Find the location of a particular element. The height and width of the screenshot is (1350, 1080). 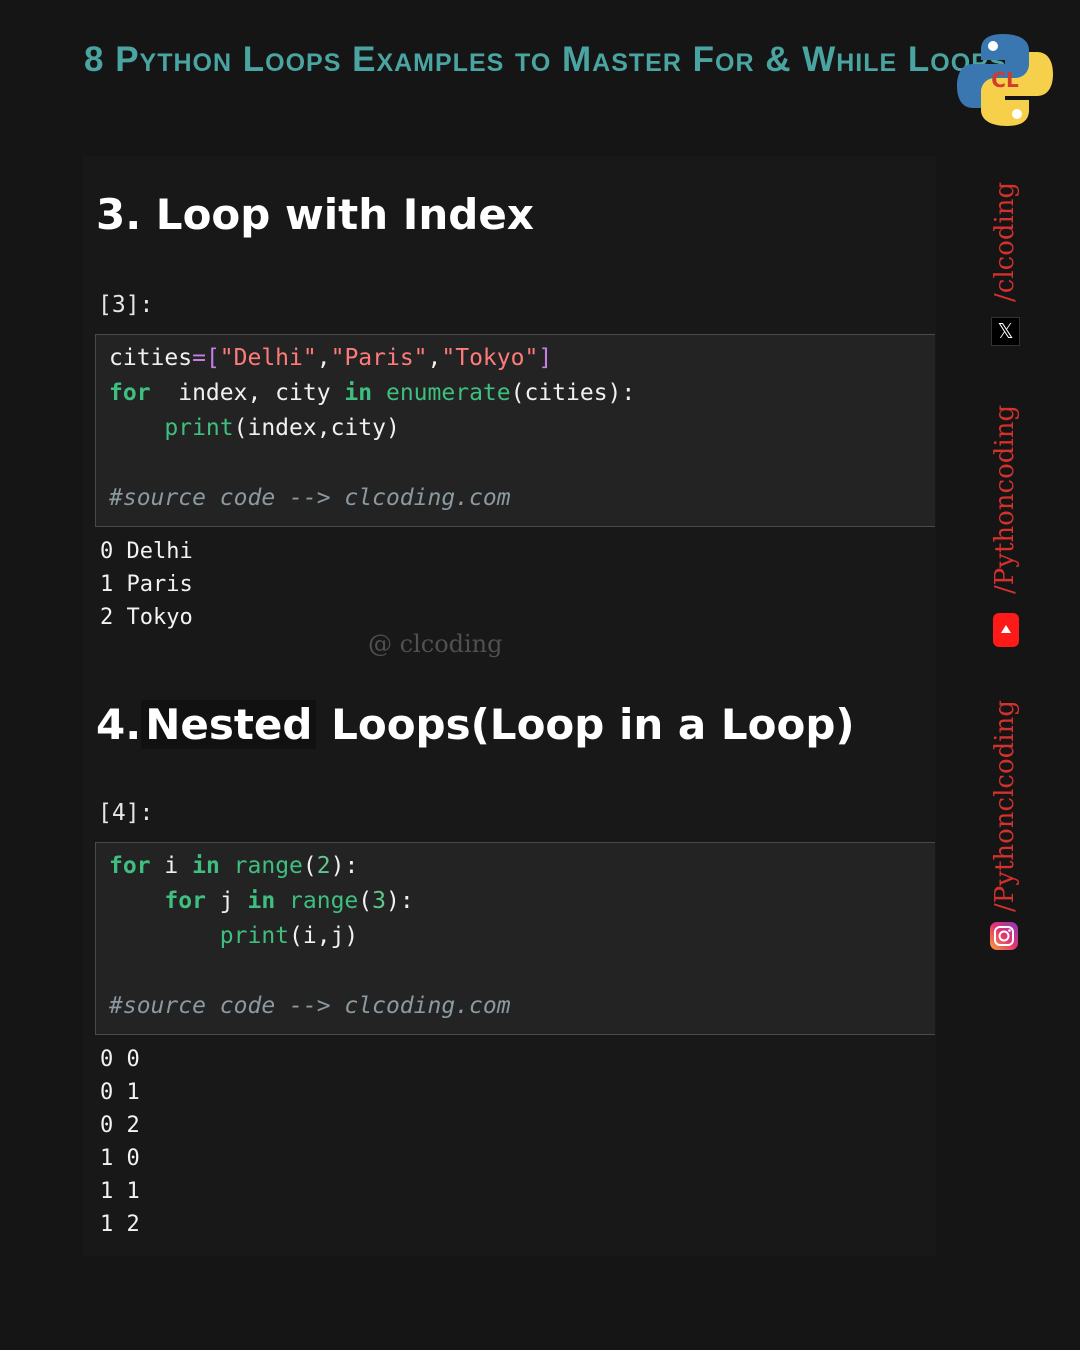

youtube-icon is located at coordinates (1006, 630).